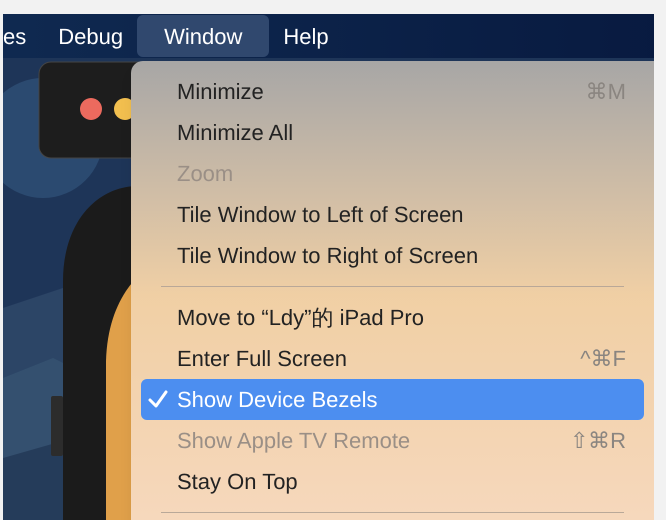  I want to click on menu-bar-item: Help, so click(306, 36).